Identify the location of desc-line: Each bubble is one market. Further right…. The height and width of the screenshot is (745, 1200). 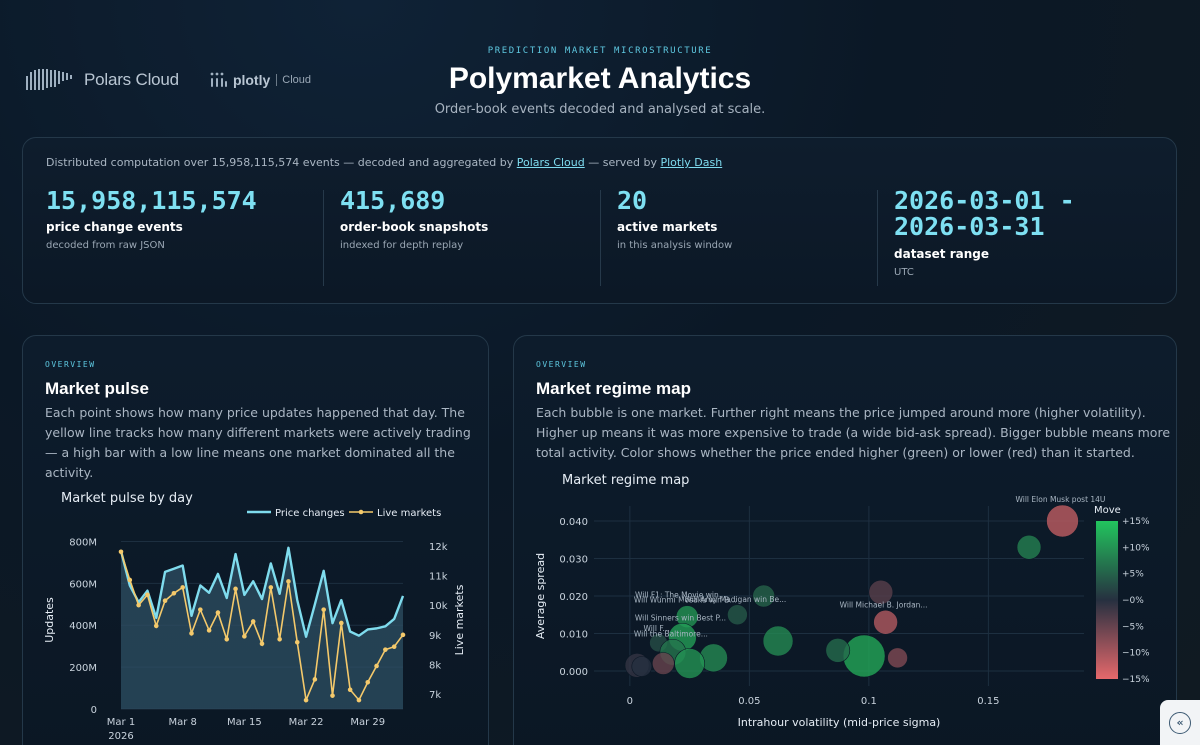
(841, 412).